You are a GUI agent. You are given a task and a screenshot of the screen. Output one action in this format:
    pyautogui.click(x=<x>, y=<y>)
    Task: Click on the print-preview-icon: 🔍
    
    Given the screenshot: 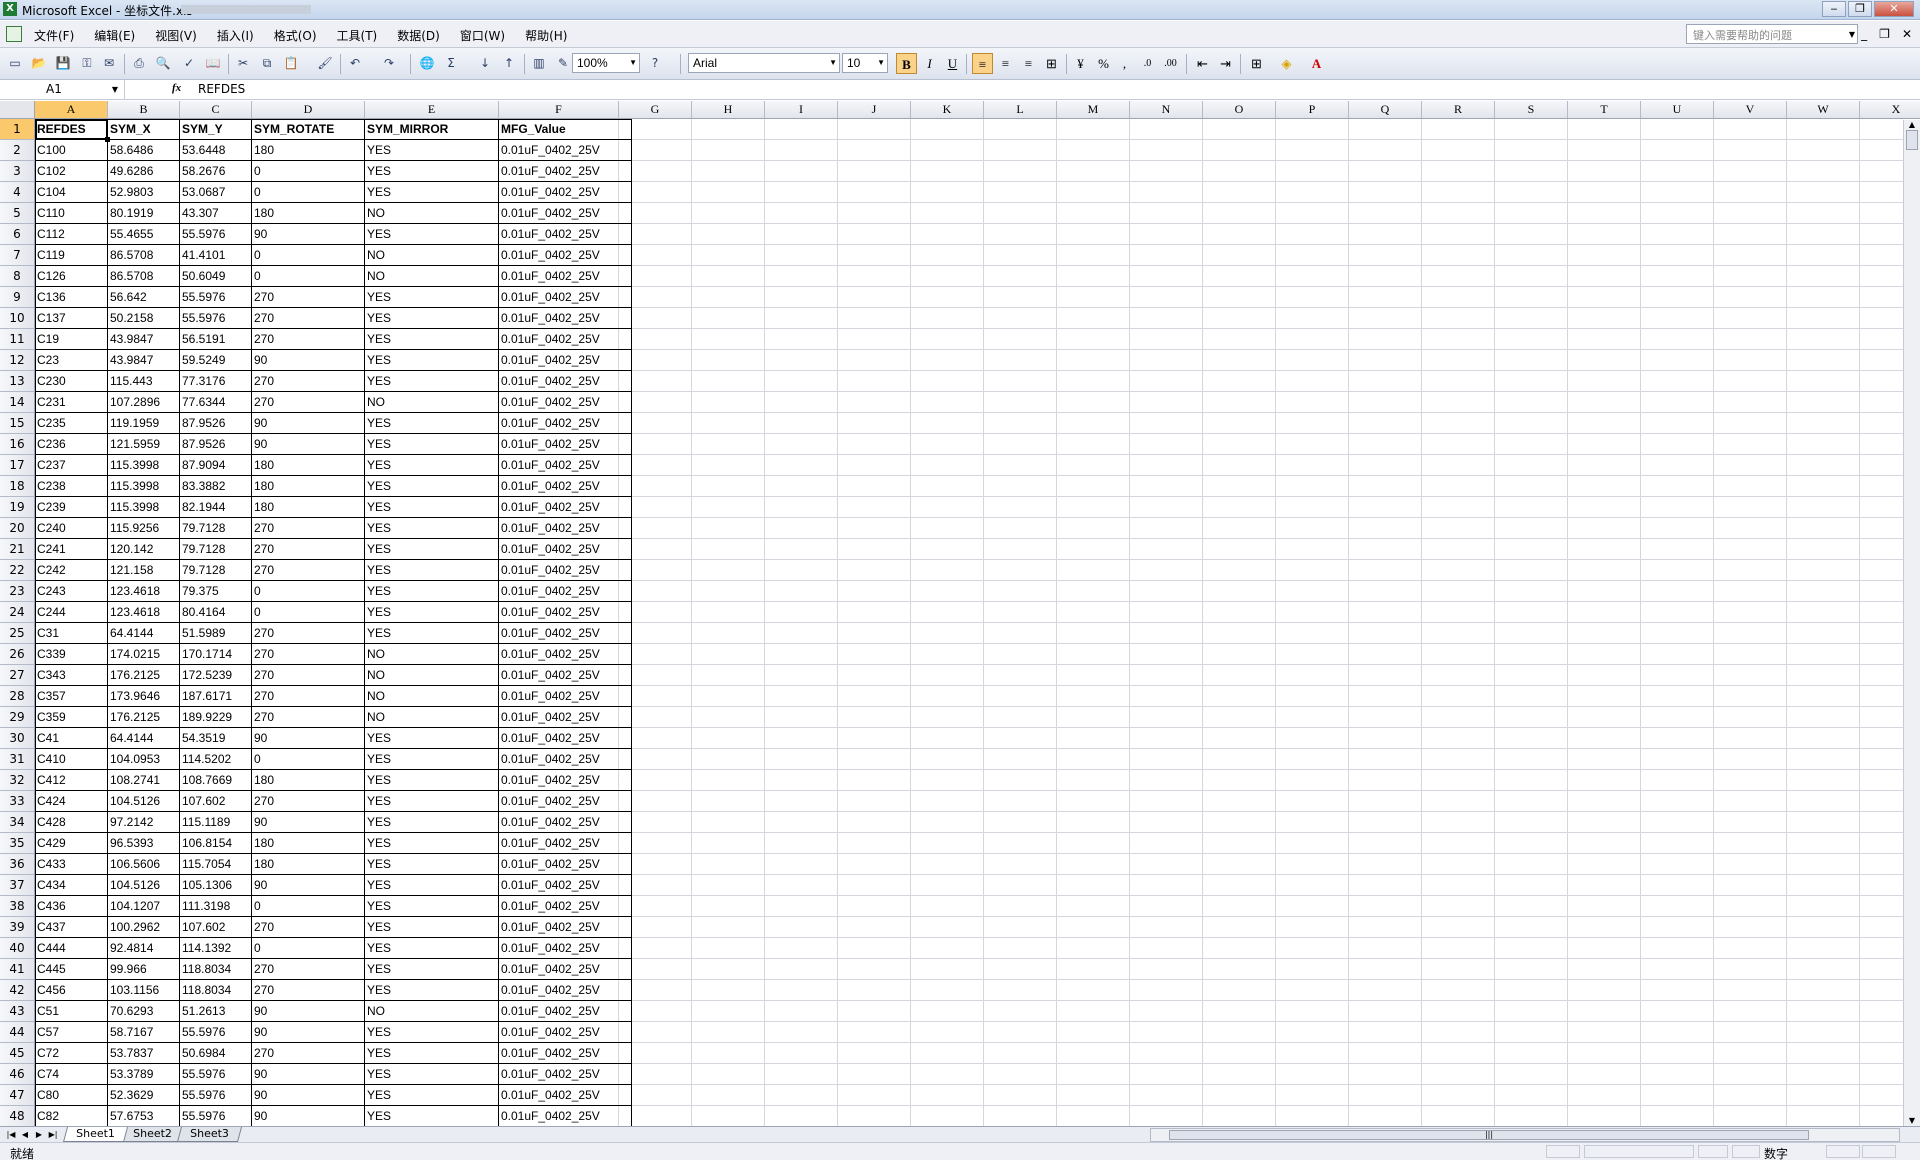 What is the action you would take?
    pyautogui.click(x=163, y=63)
    